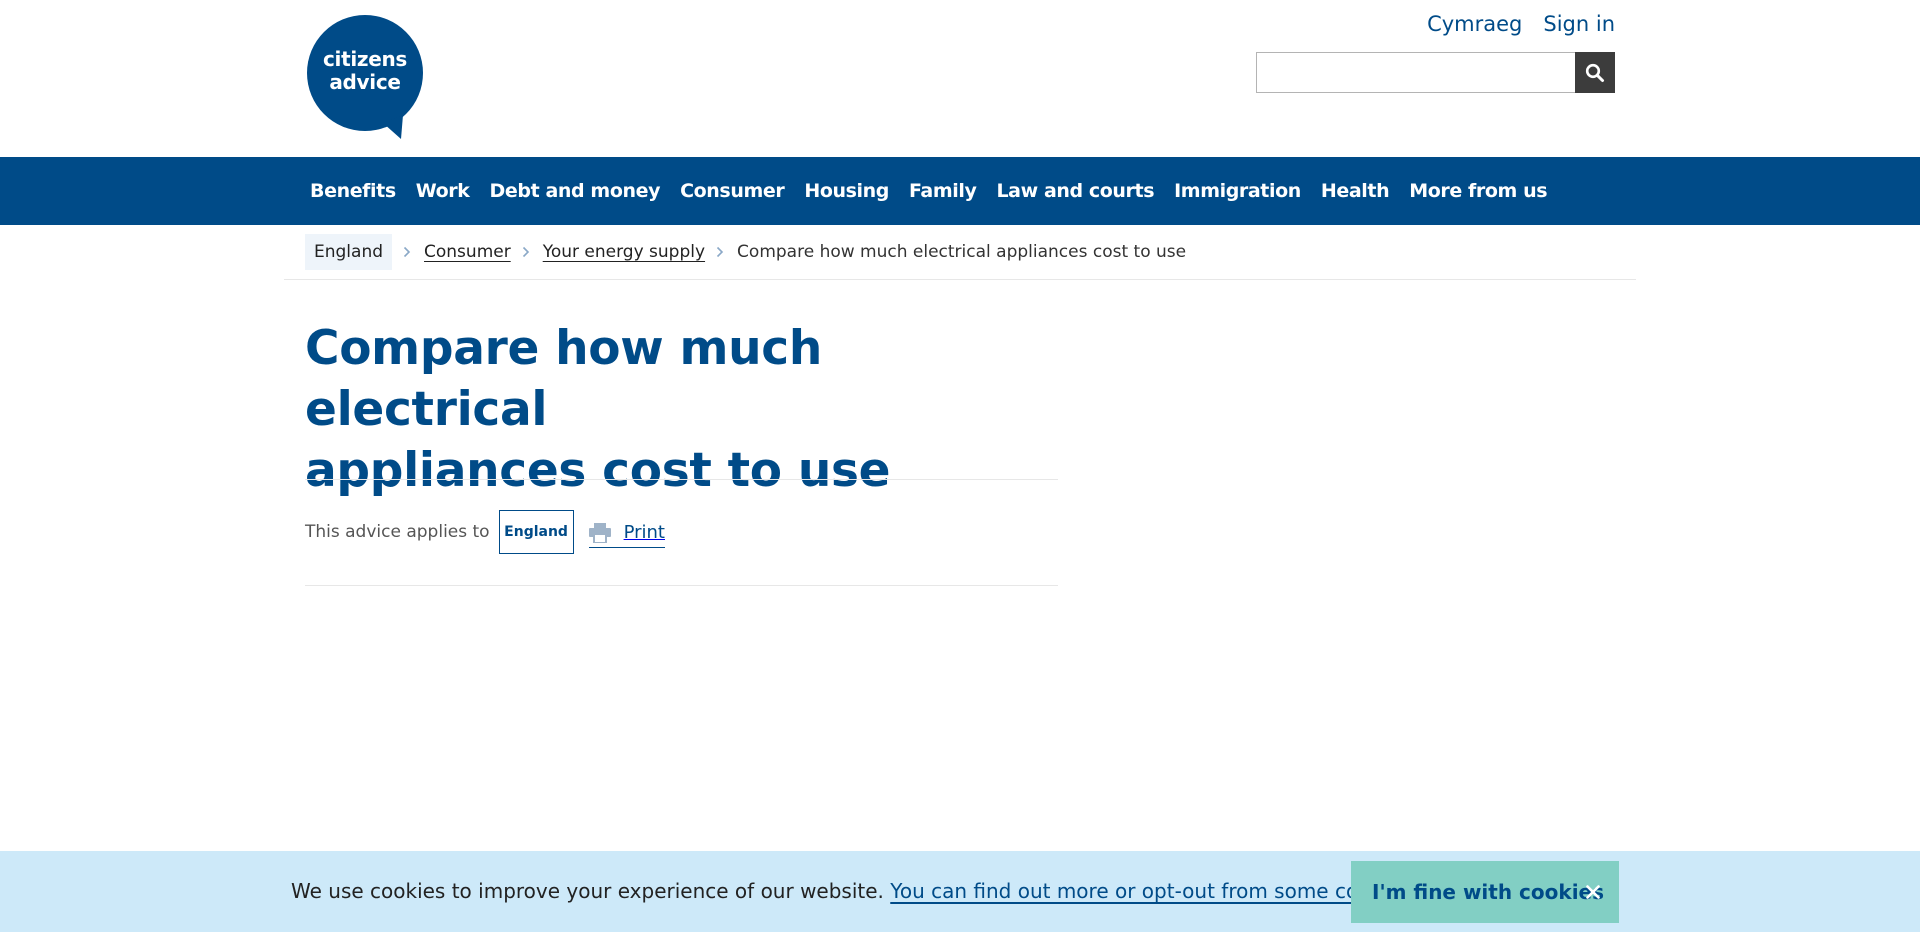  Describe the element at coordinates (1593, 892) in the screenshot. I see `close-icon` at that location.